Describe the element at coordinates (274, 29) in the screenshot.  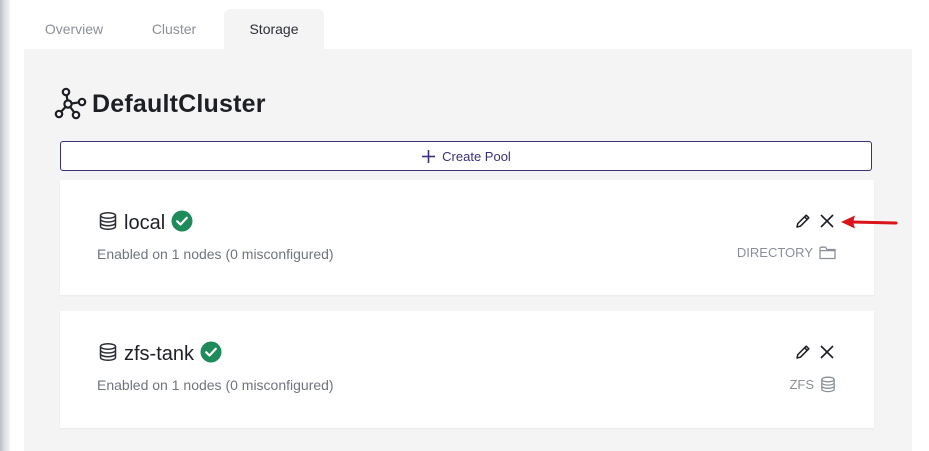
I see `tab-storage: Storage` at that location.